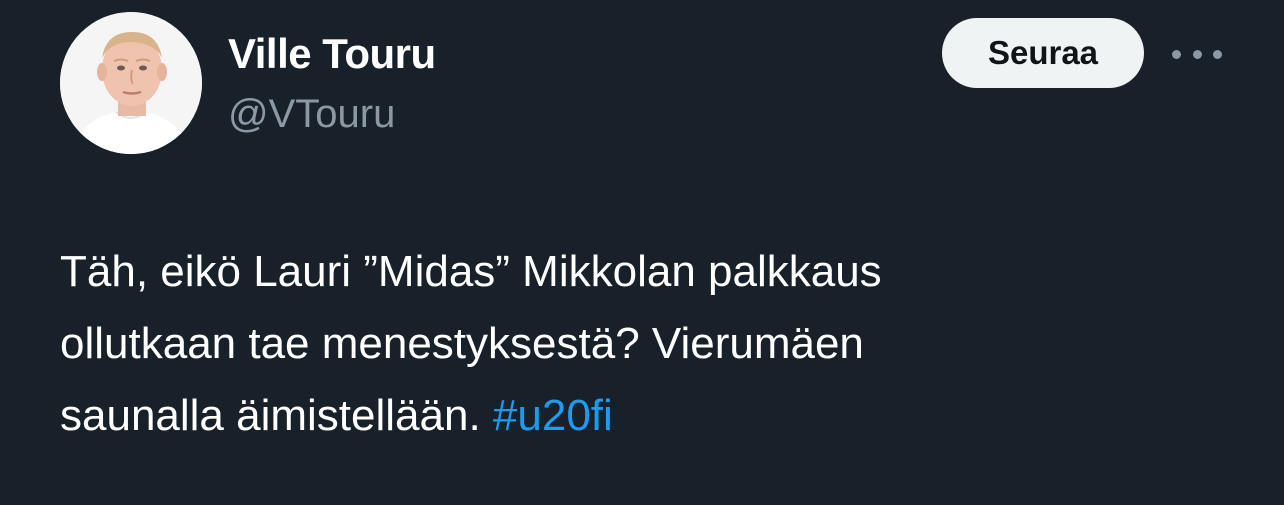 The height and width of the screenshot is (505, 1284). What do you see at coordinates (553, 415) in the screenshot?
I see `hashtag-link: #u20fi` at bounding box center [553, 415].